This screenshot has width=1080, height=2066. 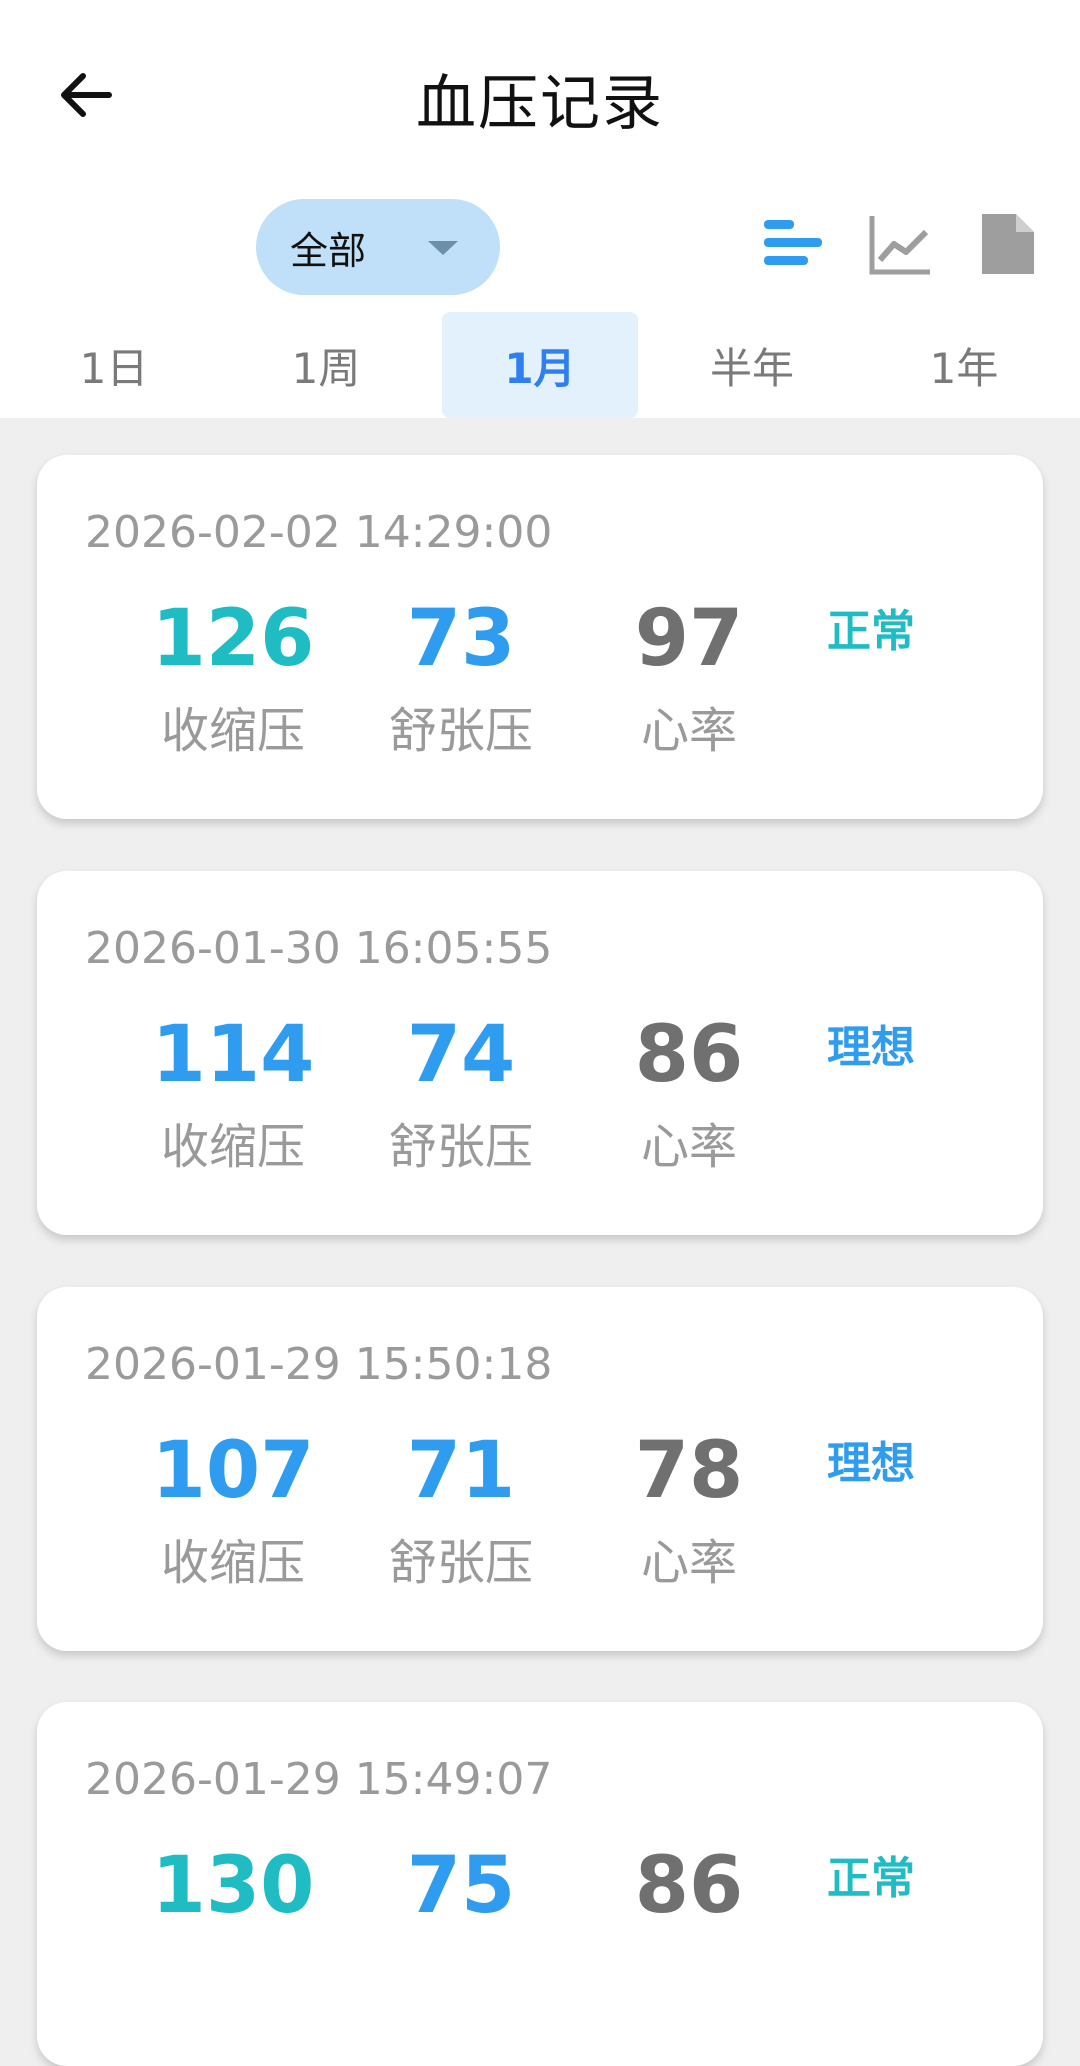 What do you see at coordinates (689, 639) in the screenshot?
I see `heart-rate-value: 97` at bounding box center [689, 639].